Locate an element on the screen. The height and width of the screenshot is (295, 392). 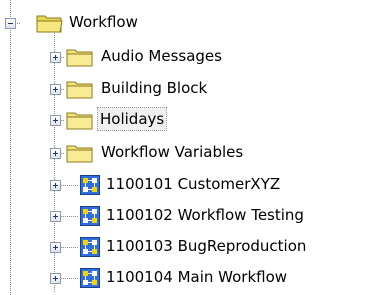
tree-node-label: Workflow Variables is located at coordinates (172, 152).